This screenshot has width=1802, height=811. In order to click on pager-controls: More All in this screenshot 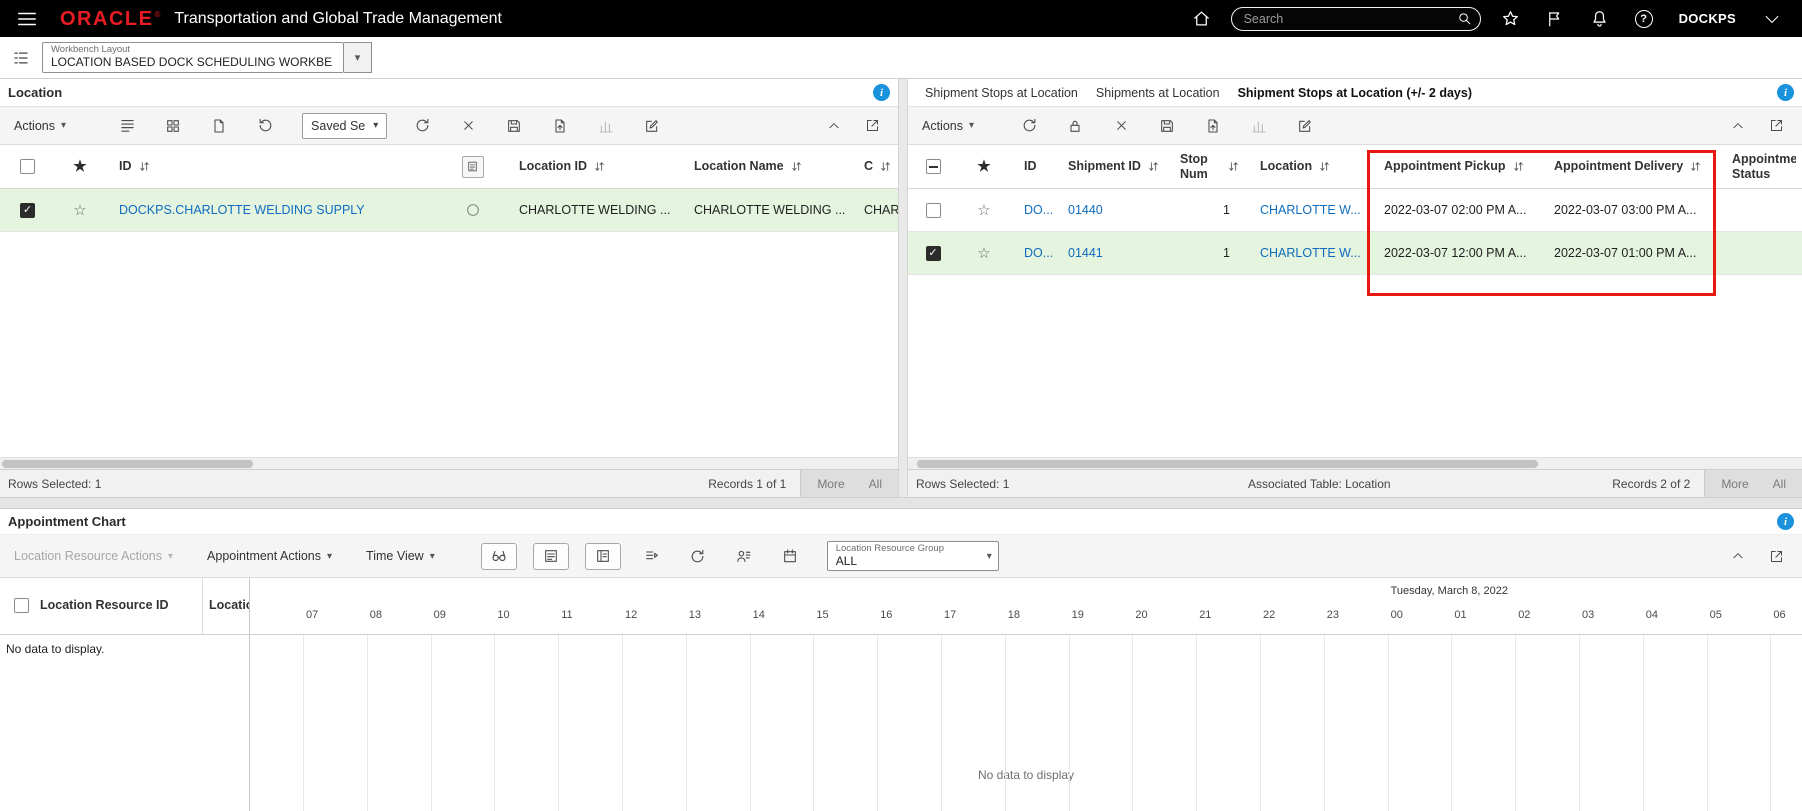, I will do `click(849, 483)`.